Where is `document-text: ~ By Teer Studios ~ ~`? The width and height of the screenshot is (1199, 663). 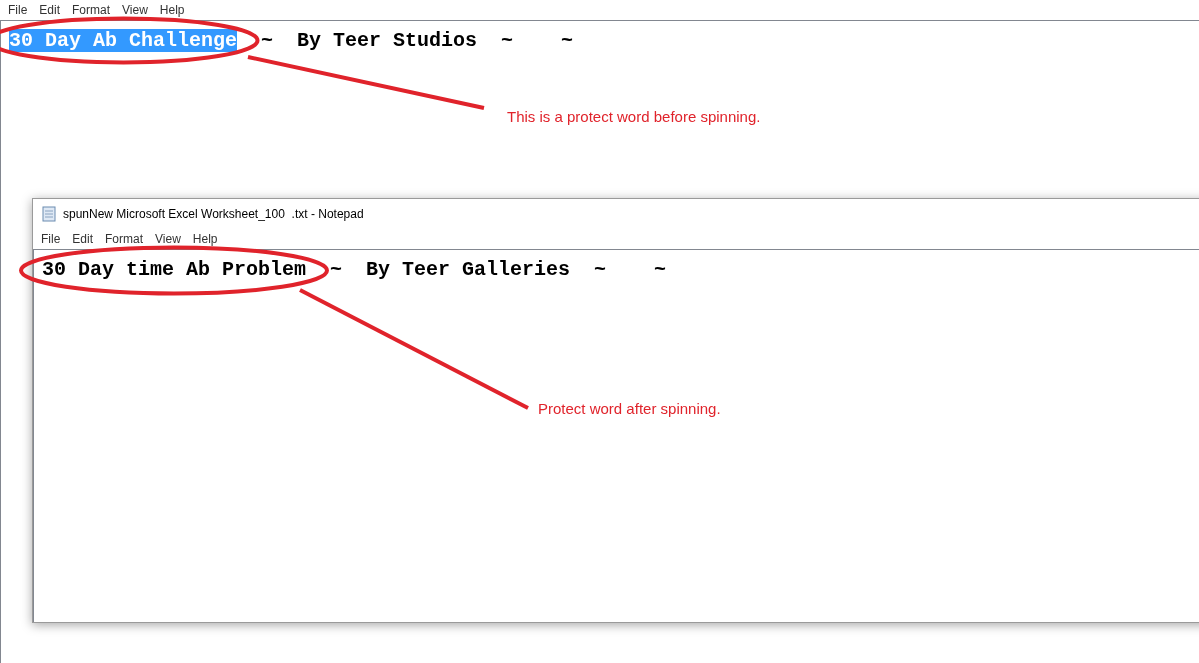
document-text: ~ By Teer Studios ~ ~ is located at coordinates (417, 40).